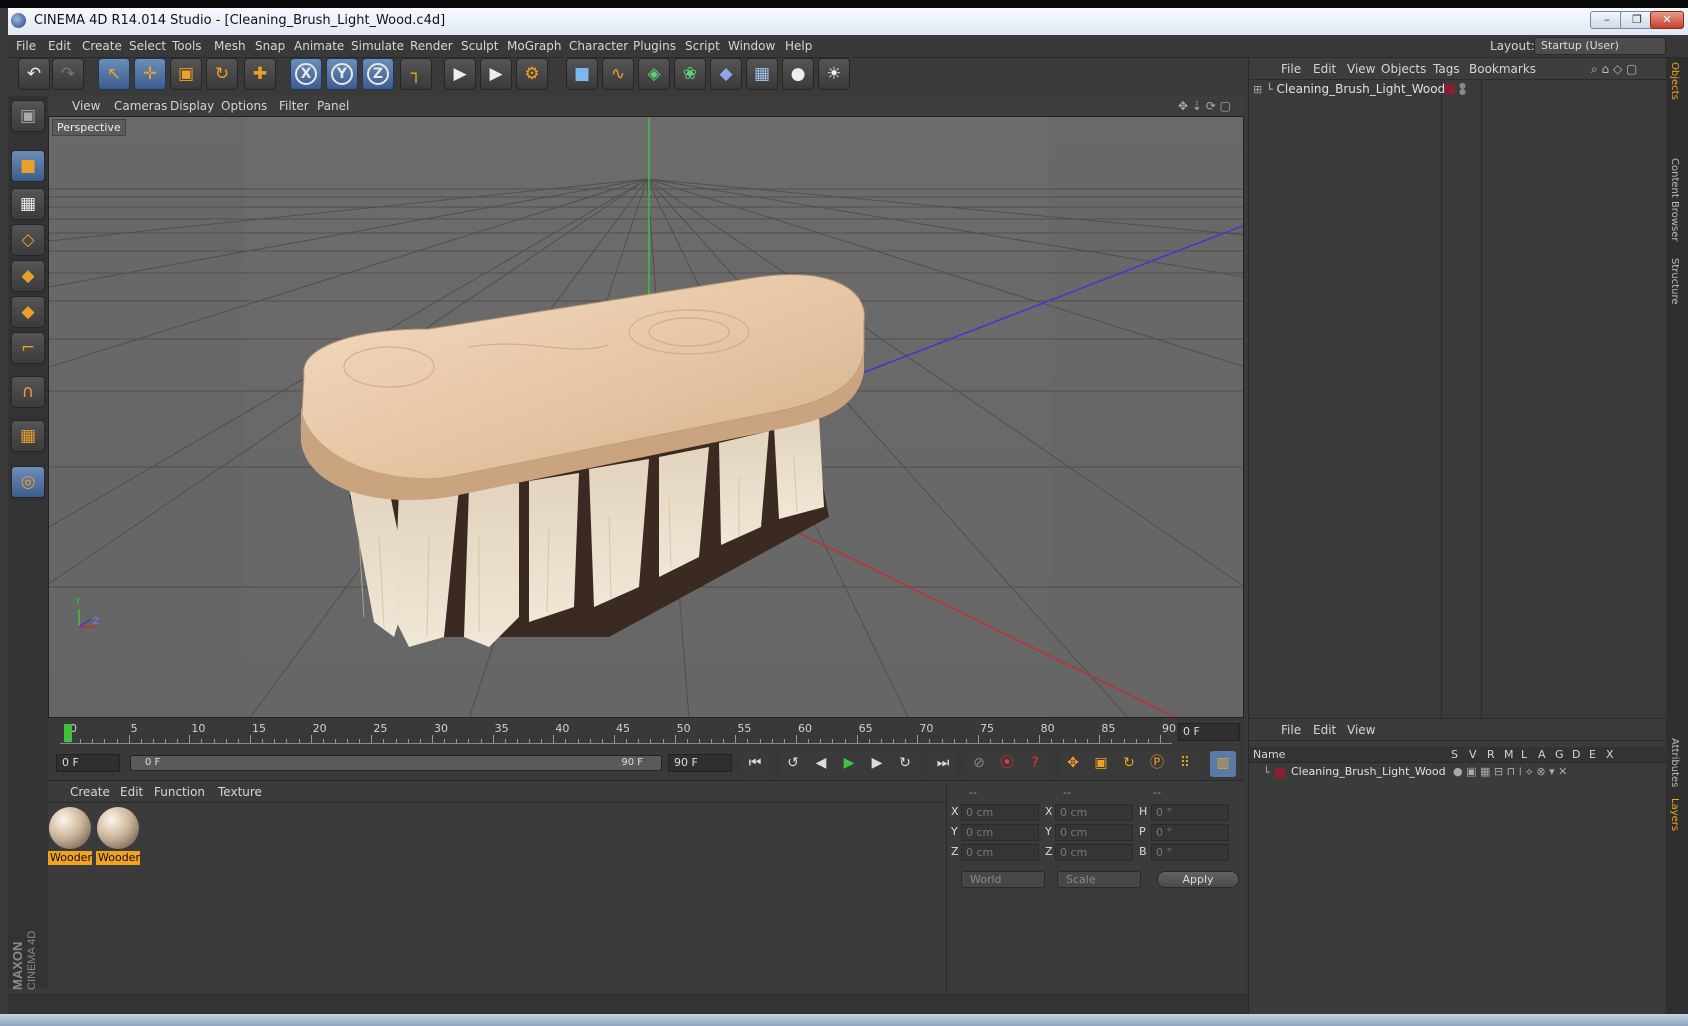 Image resolution: width=1688 pixels, height=1026 pixels. What do you see at coordinates (849, 764) in the screenshot?
I see `play-button: ▶` at bounding box center [849, 764].